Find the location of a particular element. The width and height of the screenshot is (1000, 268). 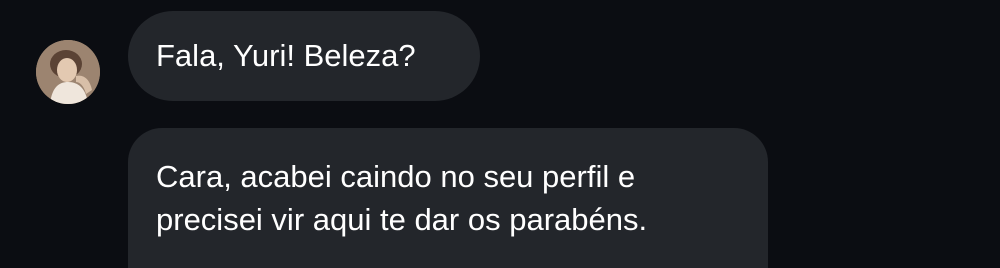

message-bubble: Fala, Yuri! Beleza? is located at coordinates (304, 56).